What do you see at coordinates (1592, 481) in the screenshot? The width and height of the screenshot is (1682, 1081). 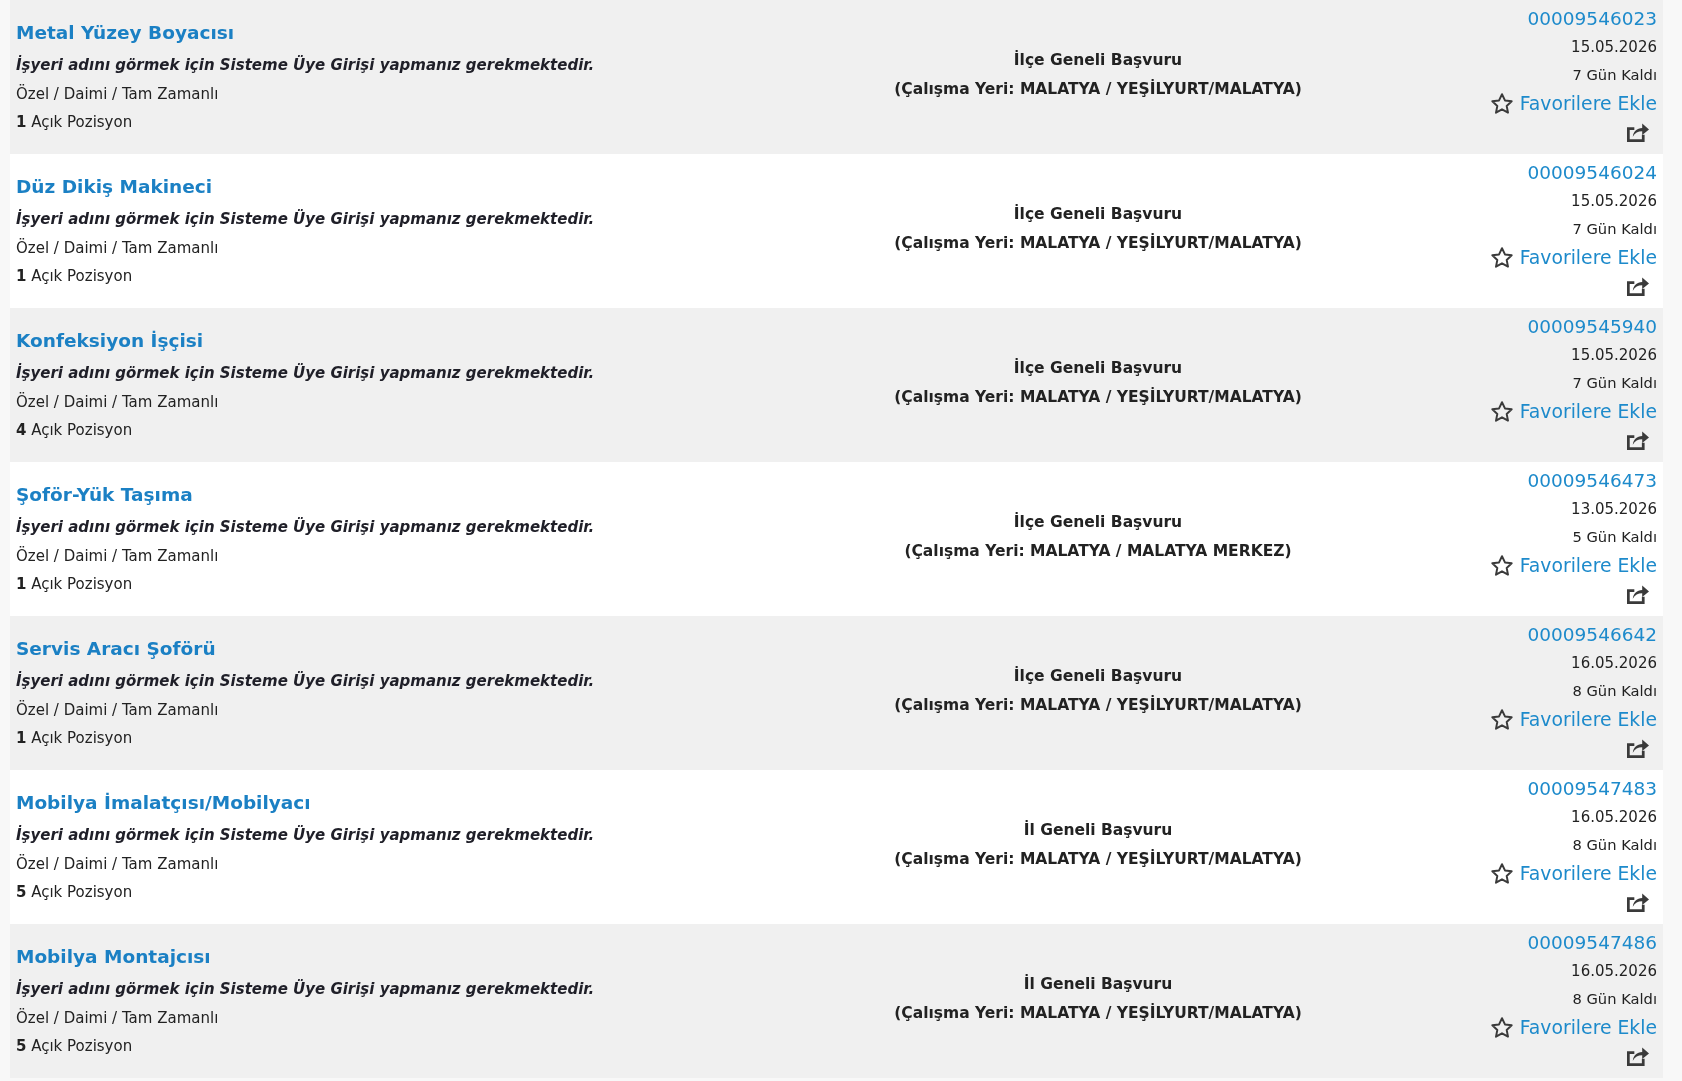 I see `listing-number-link: 00009546473` at bounding box center [1592, 481].